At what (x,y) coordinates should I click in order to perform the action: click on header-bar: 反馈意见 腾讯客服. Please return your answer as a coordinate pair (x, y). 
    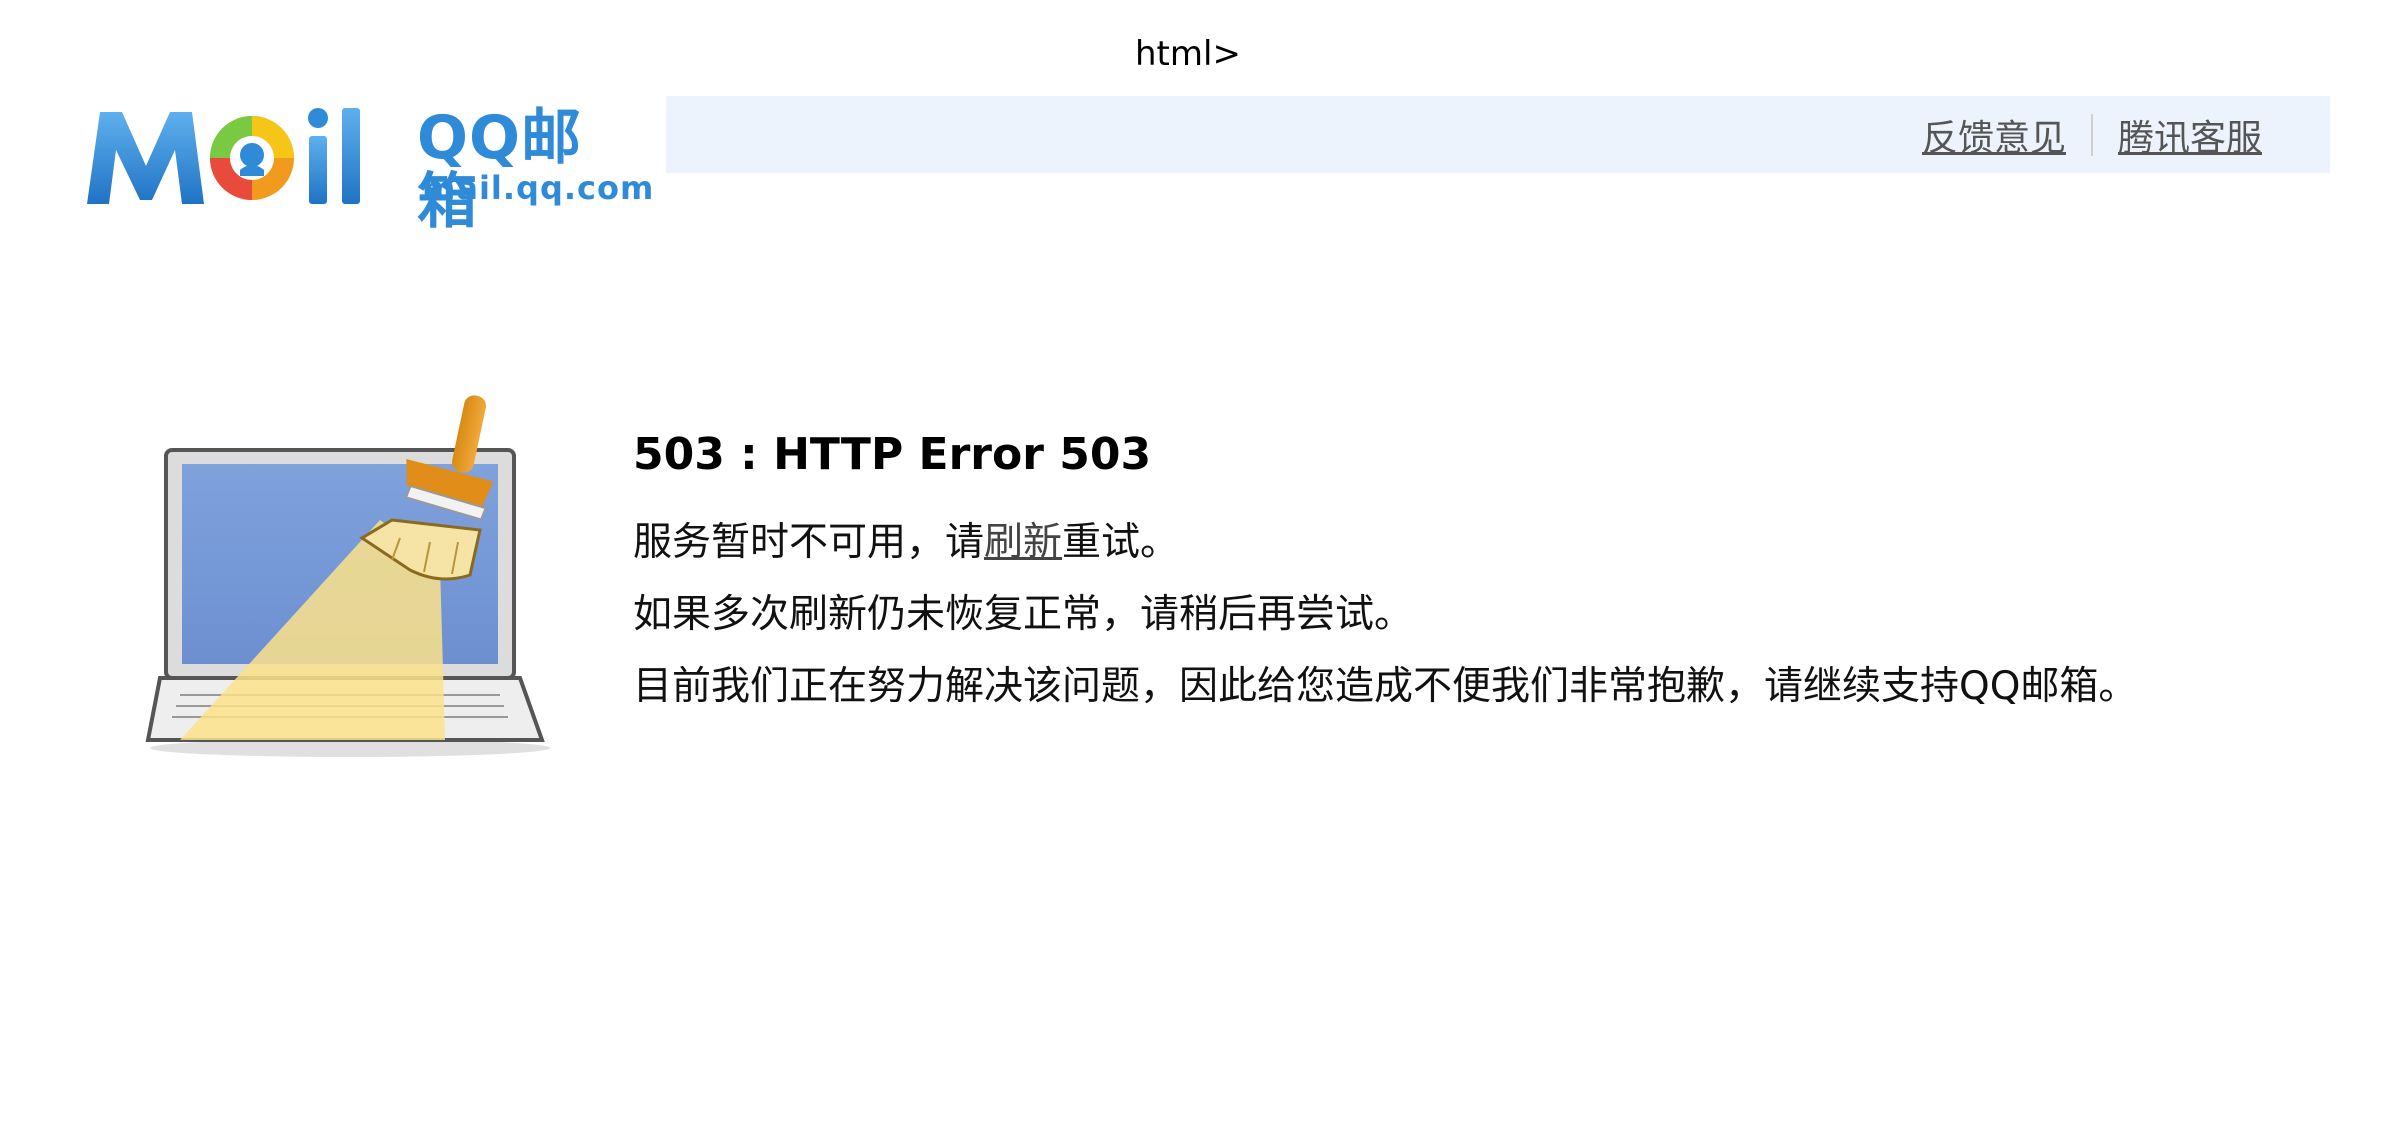
    Looking at the image, I should click on (1498, 134).